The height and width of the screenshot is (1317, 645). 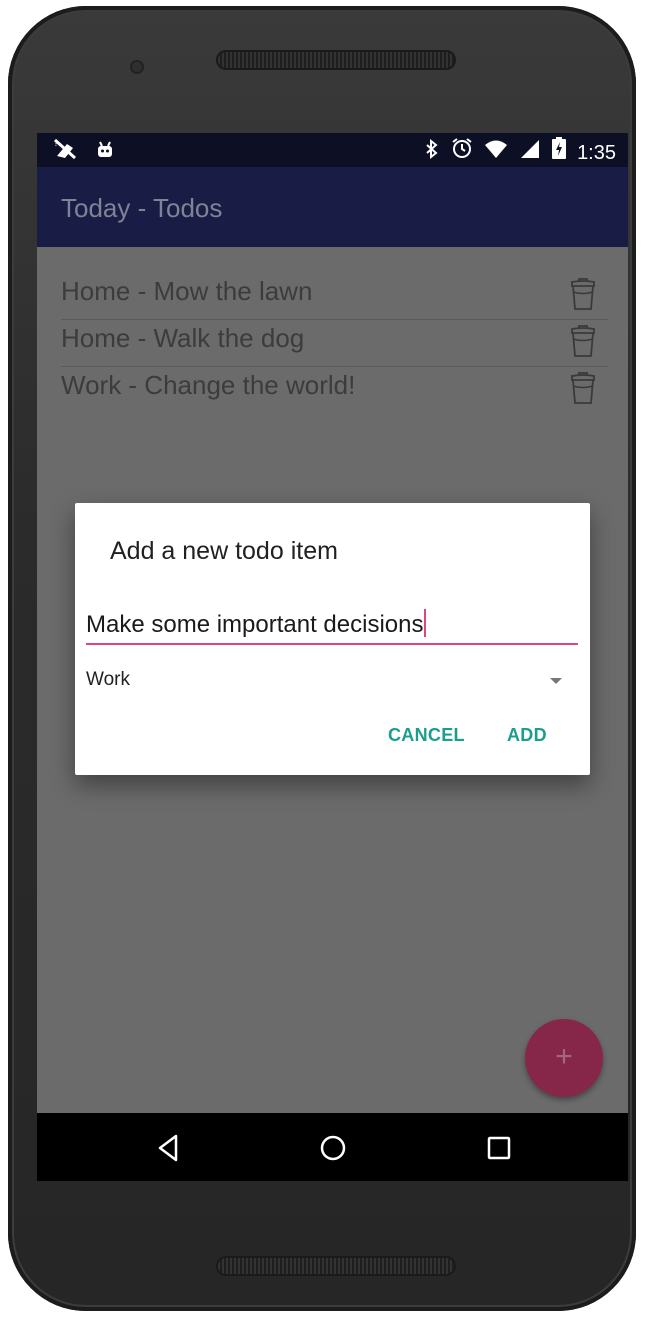 What do you see at coordinates (499, 1148) in the screenshot?
I see `recents-icon` at bounding box center [499, 1148].